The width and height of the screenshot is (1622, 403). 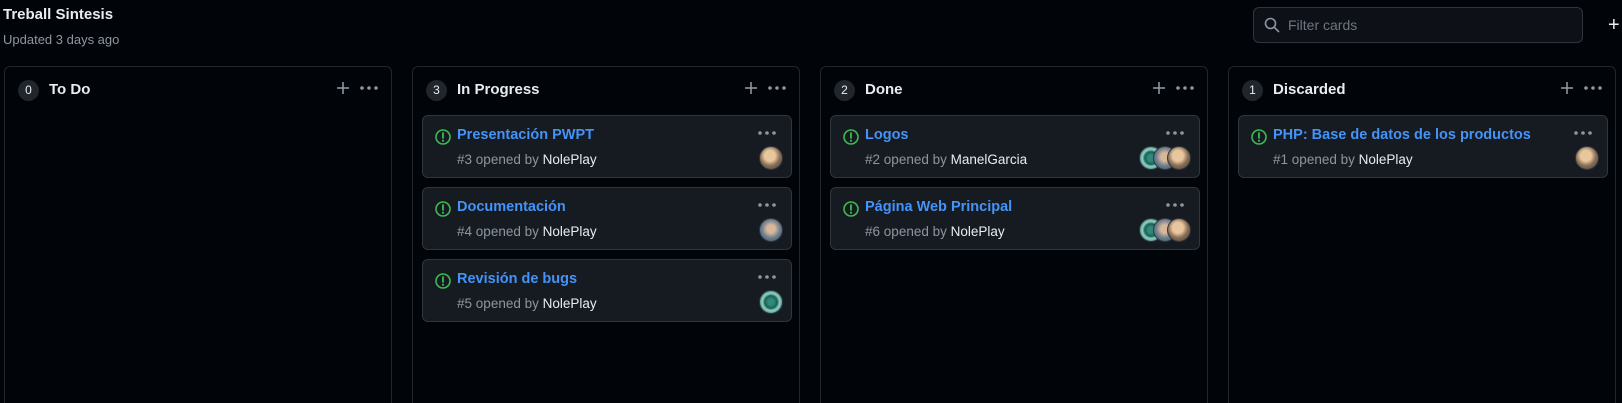 I want to click on column-header: 2 Done, so click(x=1014, y=91).